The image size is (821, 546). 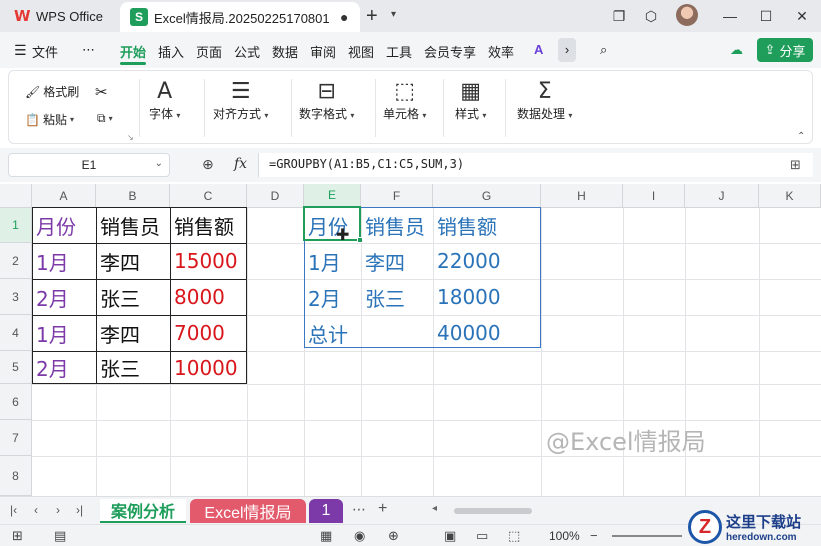 What do you see at coordinates (130, 137) in the screenshot?
I see `expand-dialog-icon: ↘` at bounding box center [130, 137].